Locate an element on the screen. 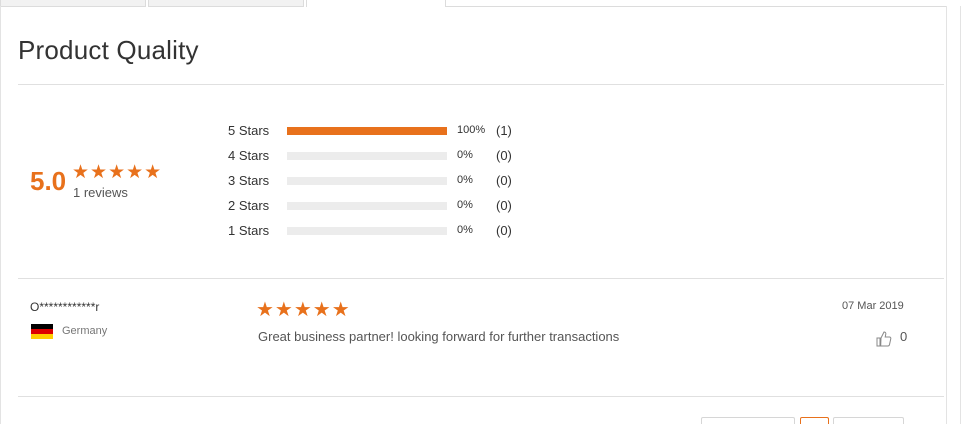  germany-flag-icon is located at coordinates (42, 331).